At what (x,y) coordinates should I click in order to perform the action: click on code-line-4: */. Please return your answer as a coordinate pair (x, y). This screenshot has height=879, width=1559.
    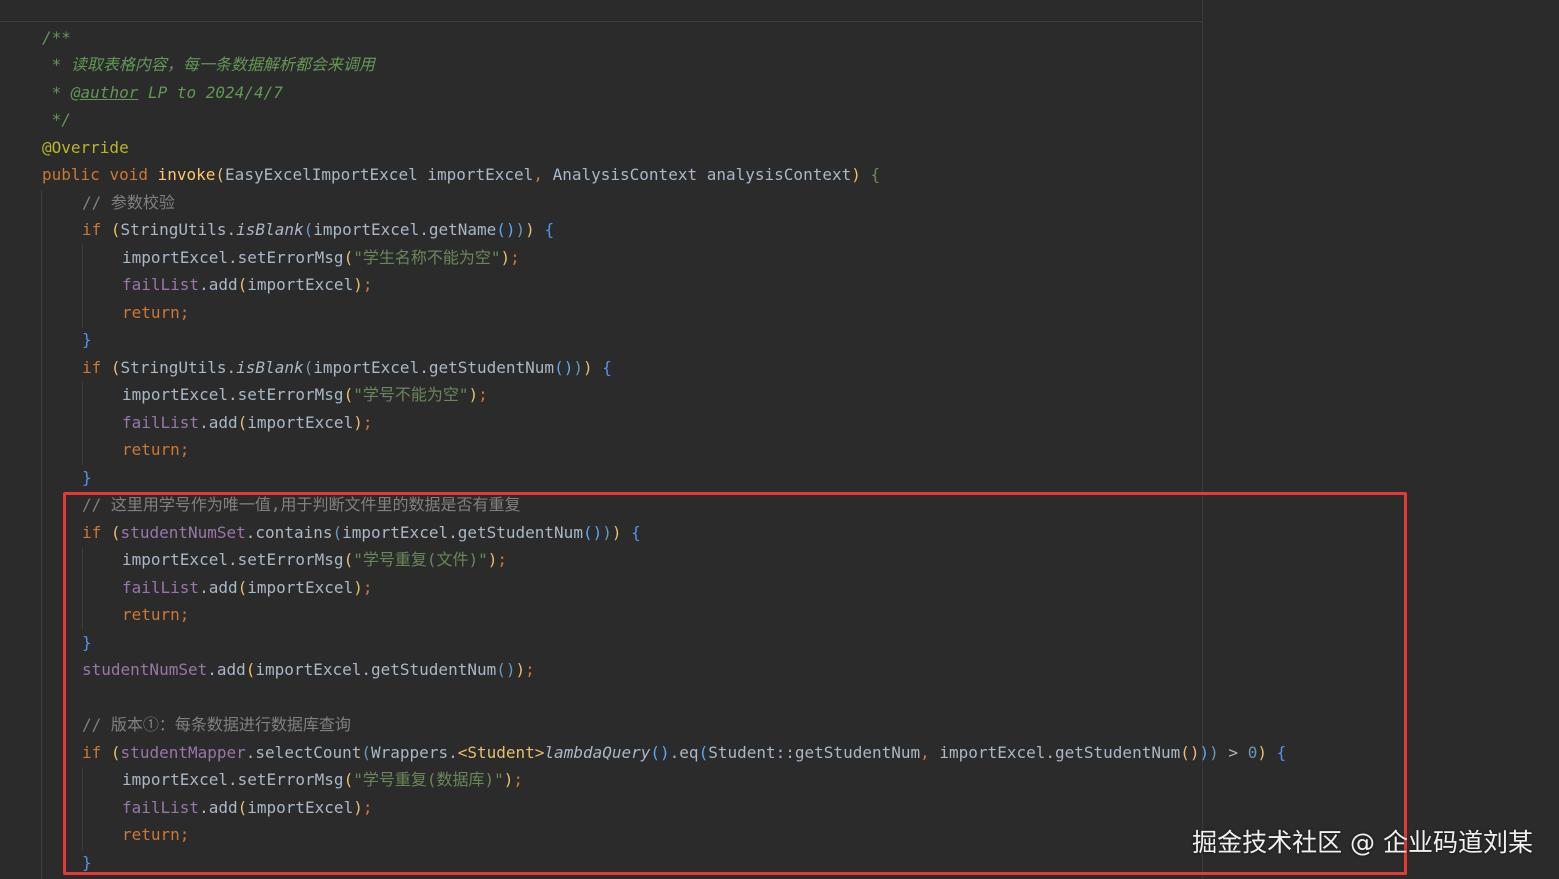
    Looking at the image, I should click on (56, 119).